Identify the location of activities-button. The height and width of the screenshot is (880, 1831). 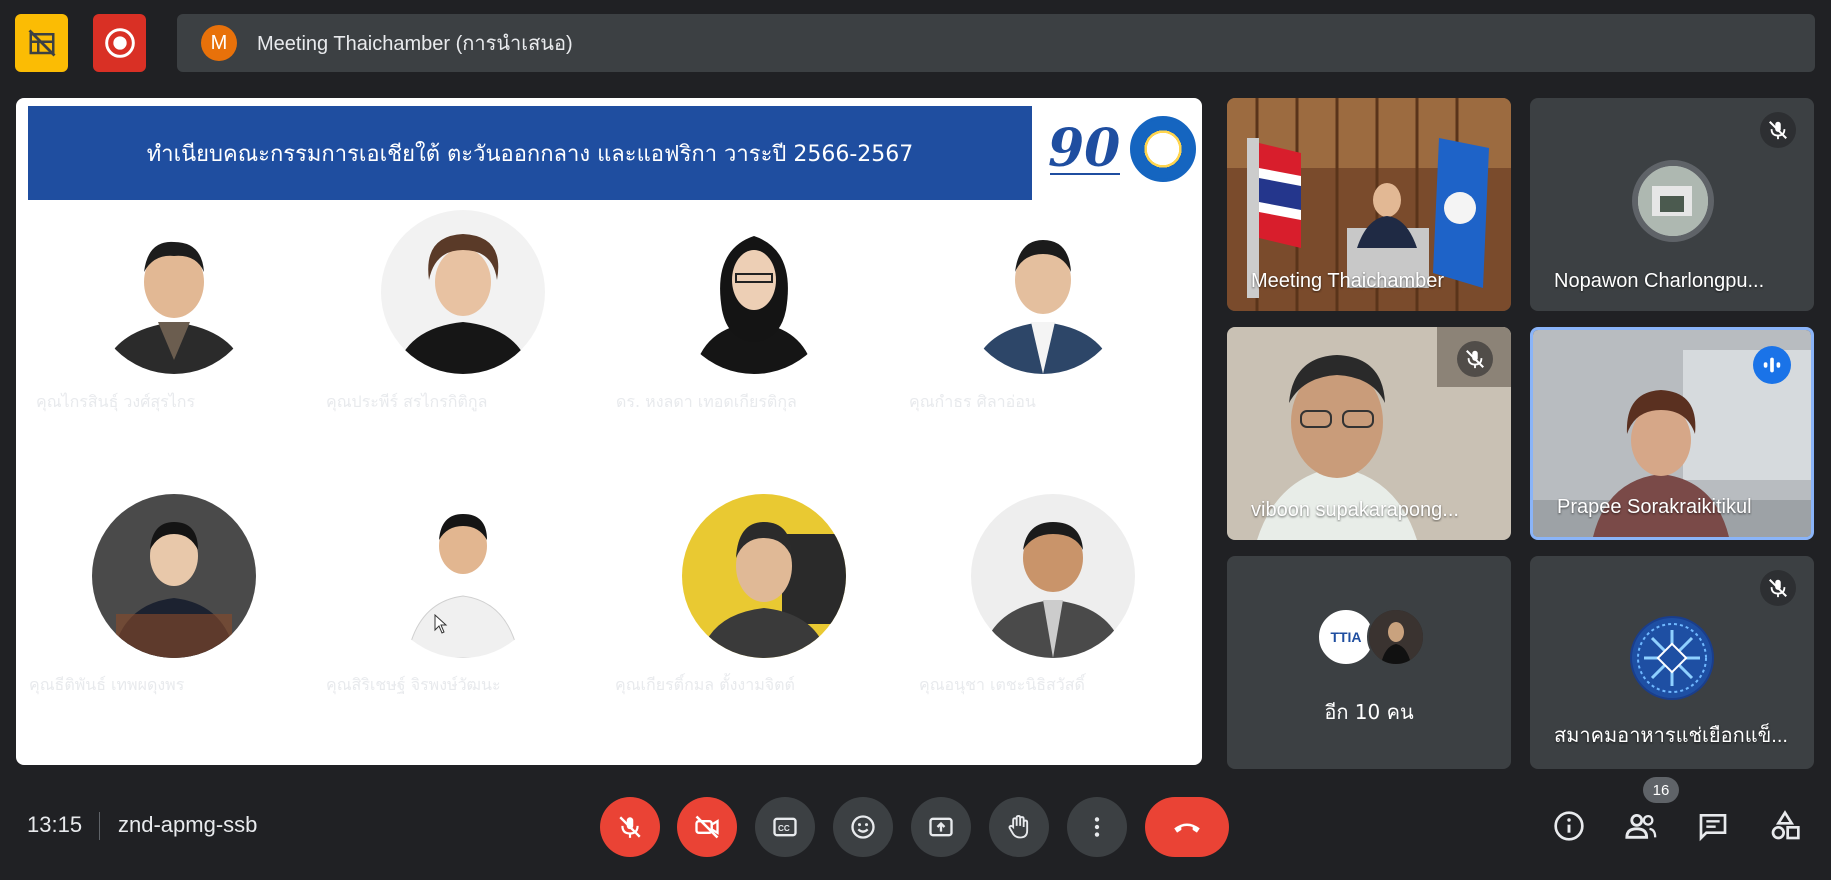
(1785, 826).